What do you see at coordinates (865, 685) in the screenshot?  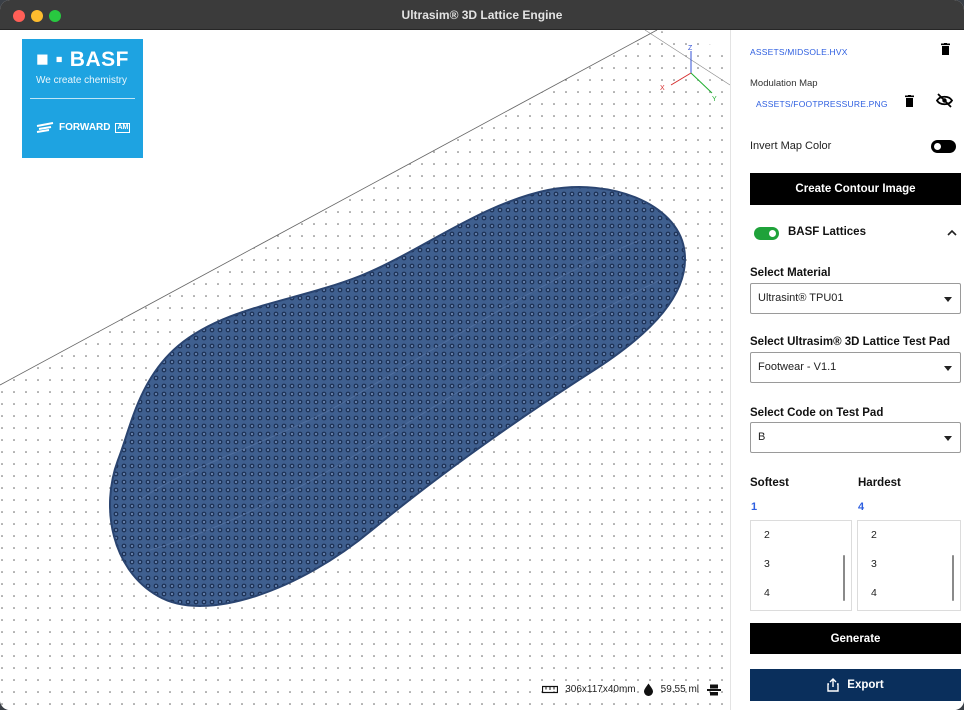 I see `export-button-label: Export` at bounding box center [865, 685].